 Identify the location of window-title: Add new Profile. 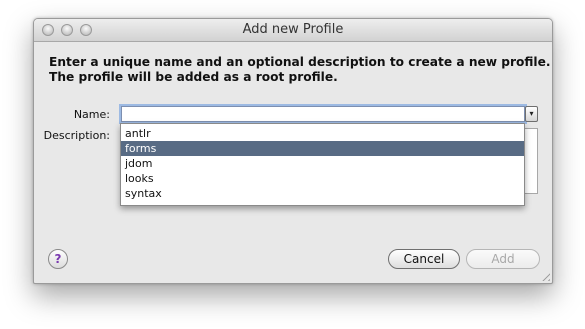
(293, 29).